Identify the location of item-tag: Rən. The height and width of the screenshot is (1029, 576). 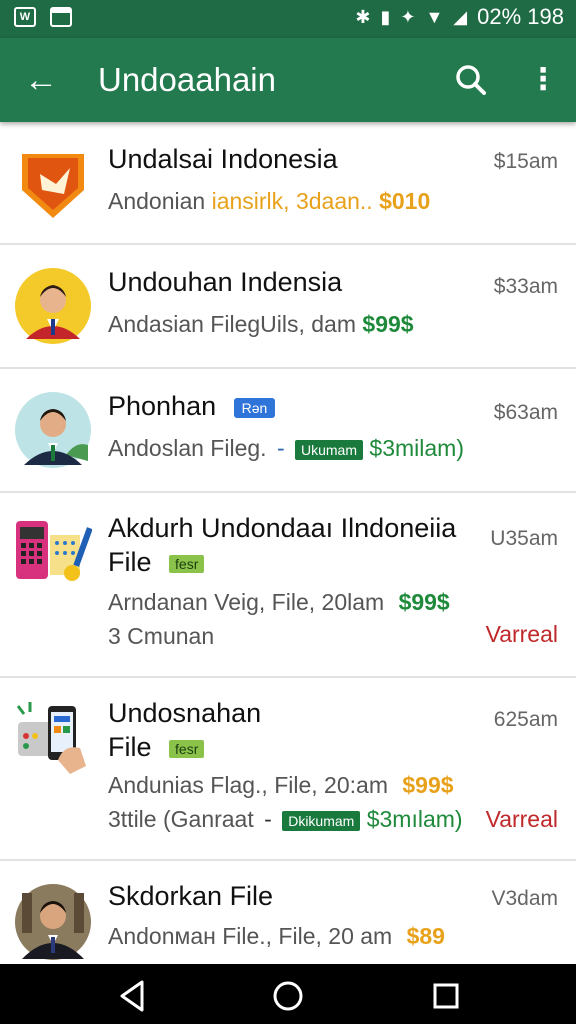
(254, 407).